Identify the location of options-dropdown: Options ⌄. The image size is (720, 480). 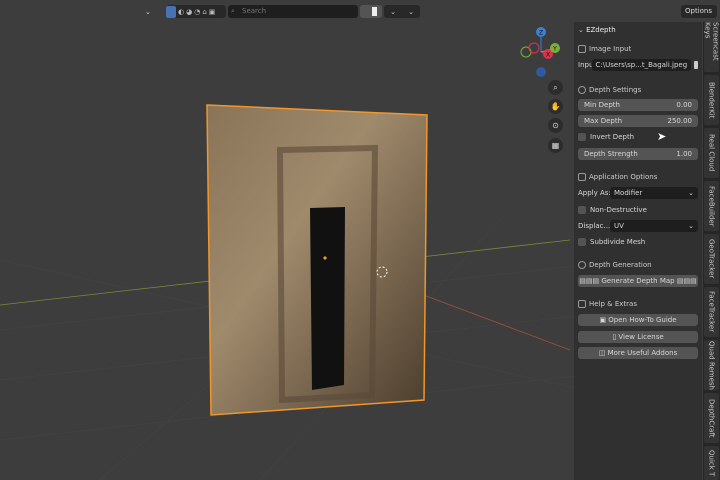
(699, 16).